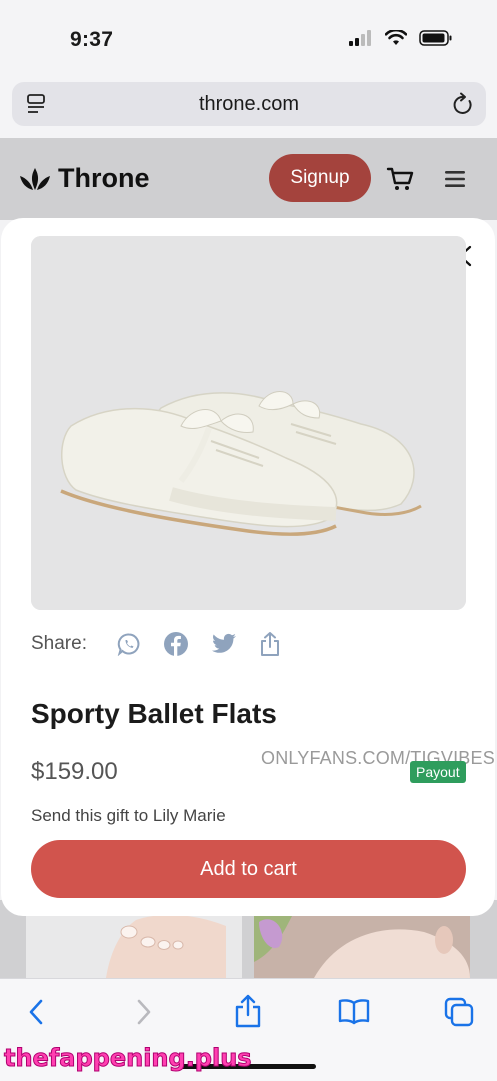 The width and height of the screenshot is (497, 1081). I want to click on facebook-icon, so click(176, 644).